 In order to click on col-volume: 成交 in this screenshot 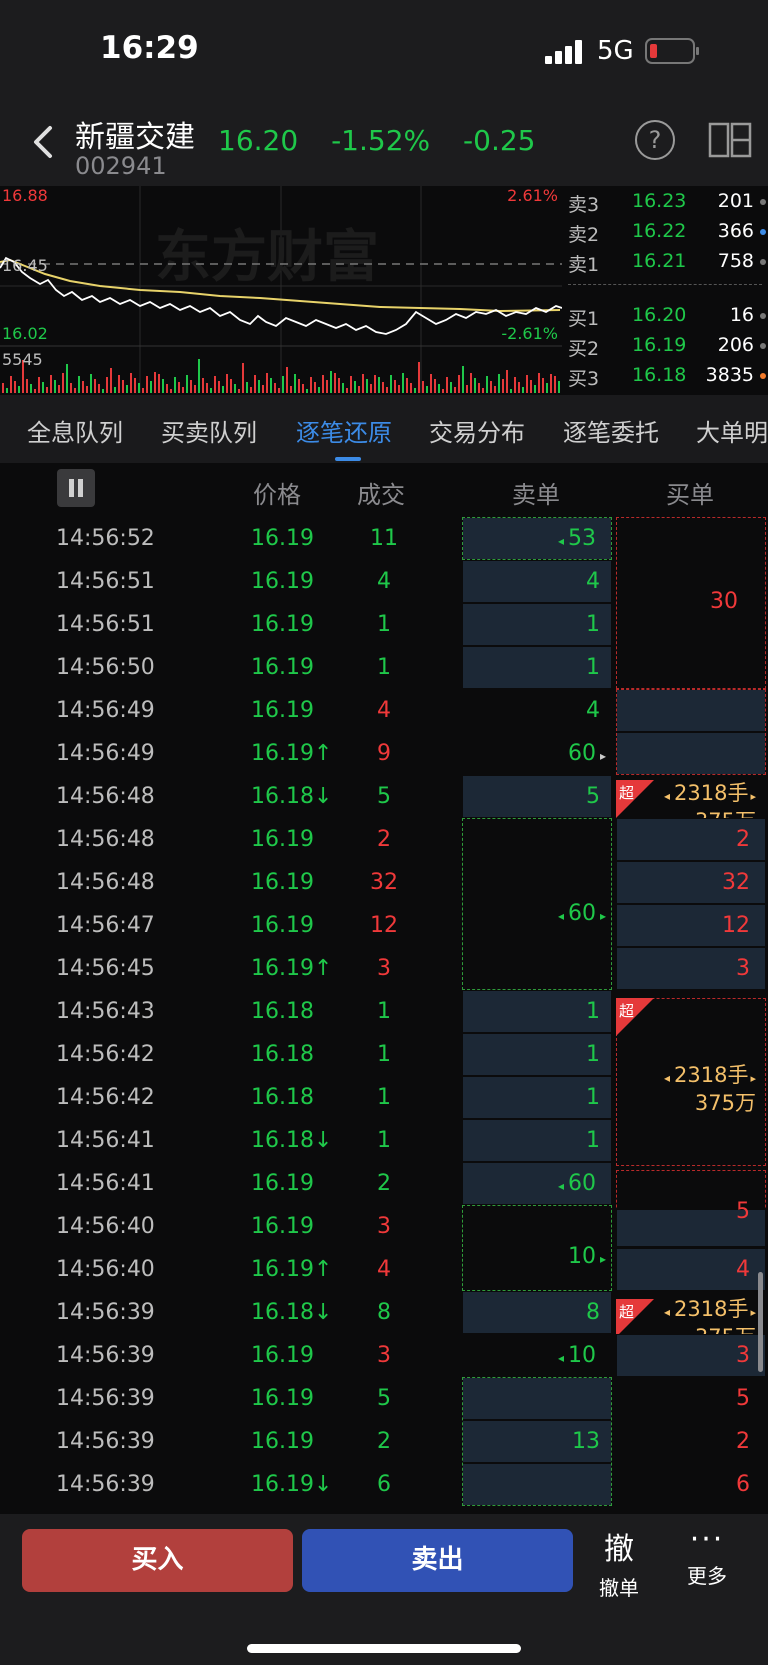, I will do `click(381, 495)`.